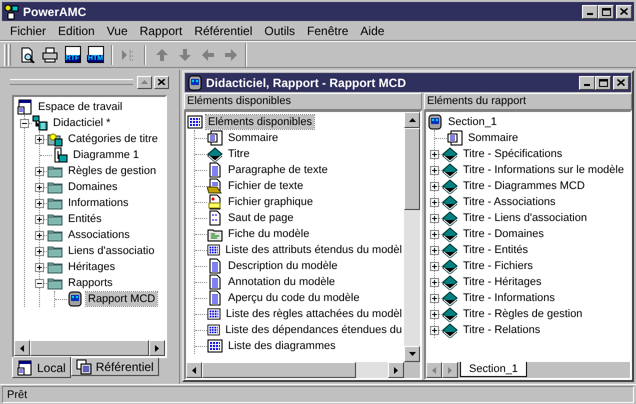 Image resolution: width=636 pixels, height=404 pixels. I want to click on tree-item: Description du modèle, so click(283, 266).